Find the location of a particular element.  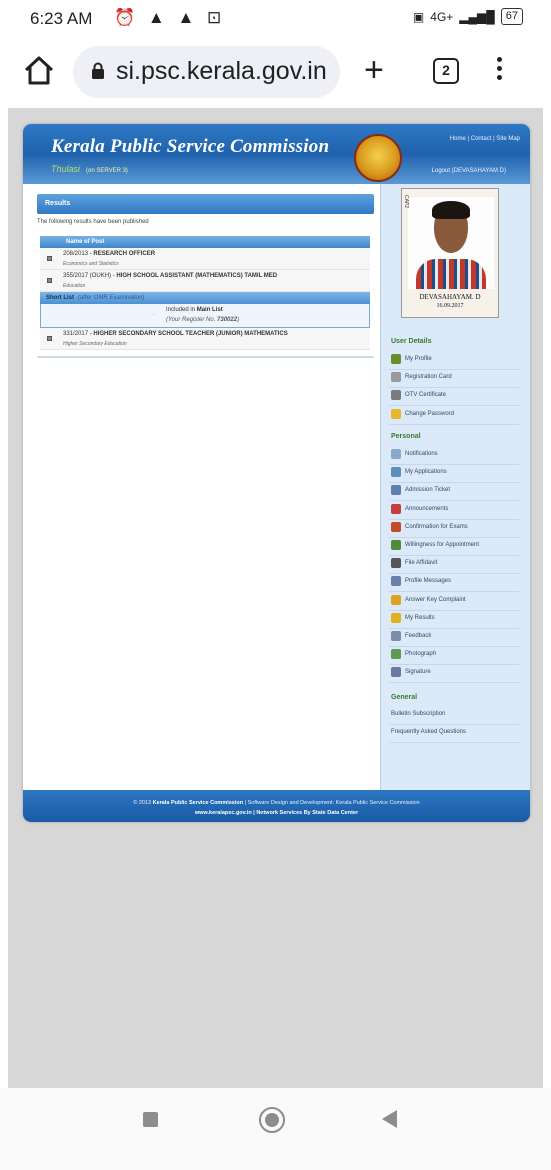

section-user-details: User Details is located at coordinates (411, 341).